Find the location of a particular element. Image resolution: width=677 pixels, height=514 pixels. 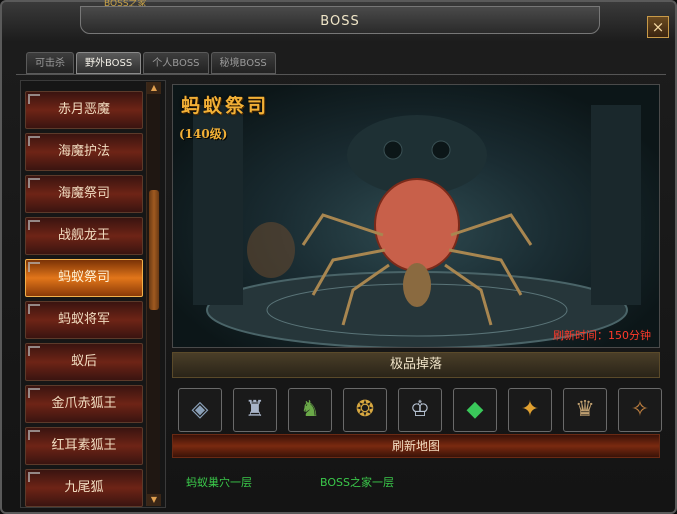

boss-list-item-label: 海魔护法 is located at coordinates (83, 151).